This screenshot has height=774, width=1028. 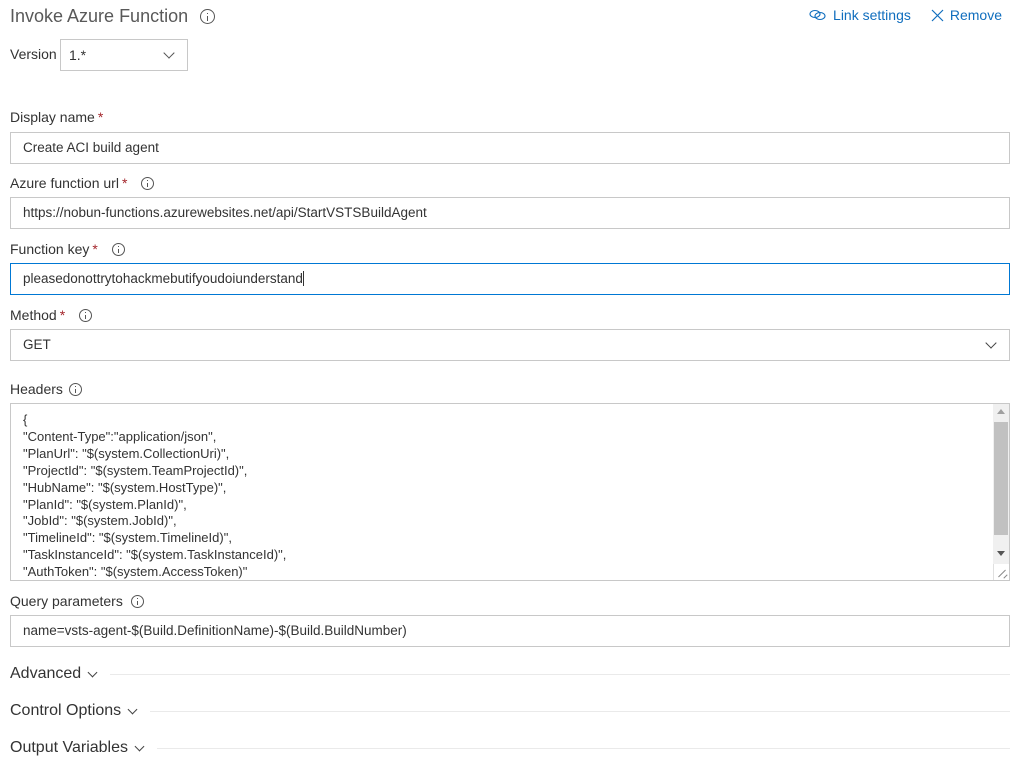 I want to click on query-parameters-label-text: Query parameters, so click(x=66, y=601).